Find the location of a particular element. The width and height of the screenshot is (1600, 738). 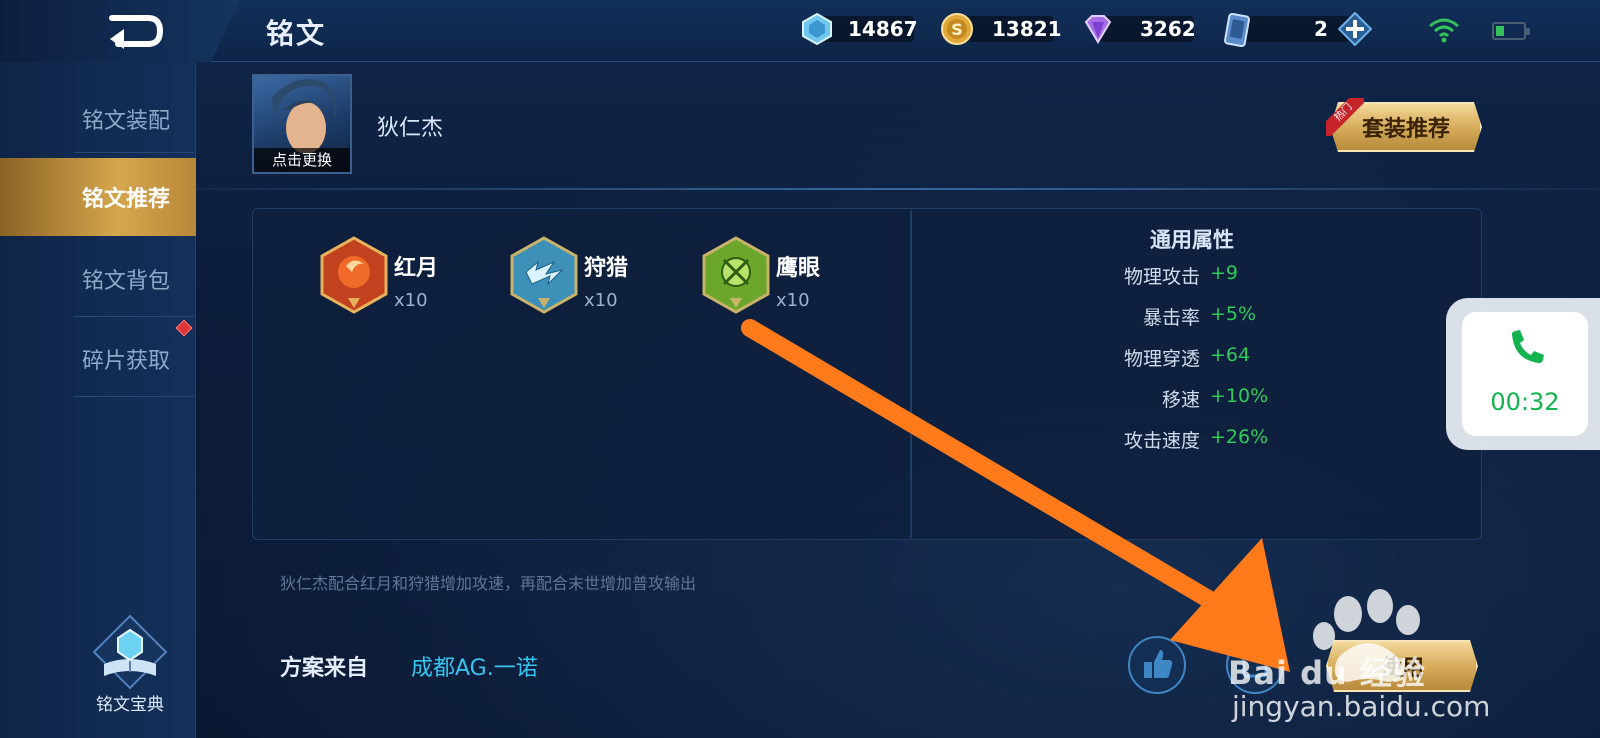

add-card-button is located at coordinates (1355, 29).